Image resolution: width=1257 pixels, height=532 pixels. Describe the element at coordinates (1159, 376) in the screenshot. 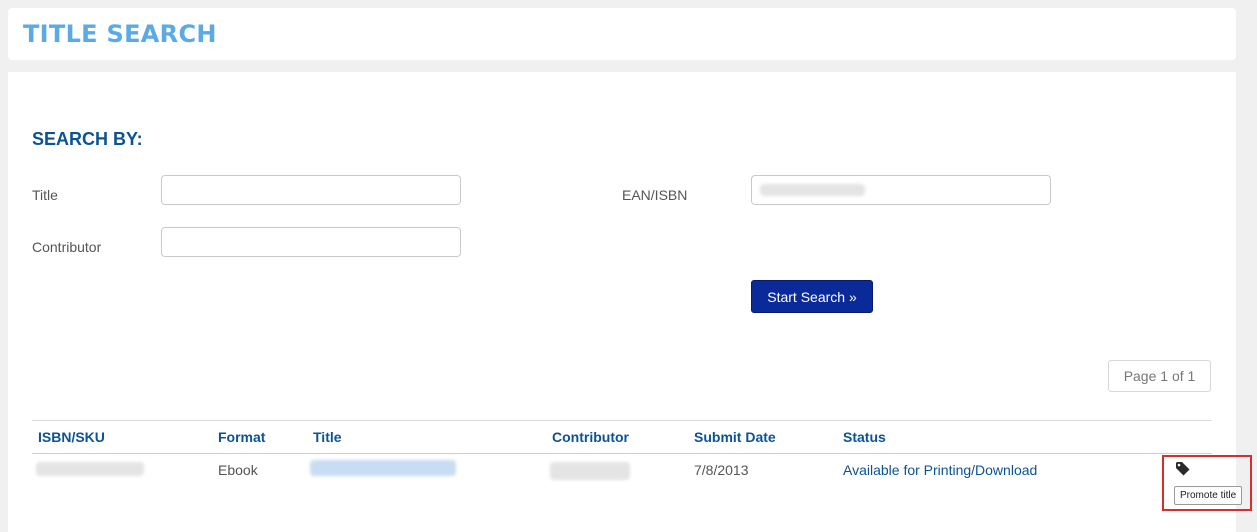

I see `page-indicator: Page 1 of 1` at that location.